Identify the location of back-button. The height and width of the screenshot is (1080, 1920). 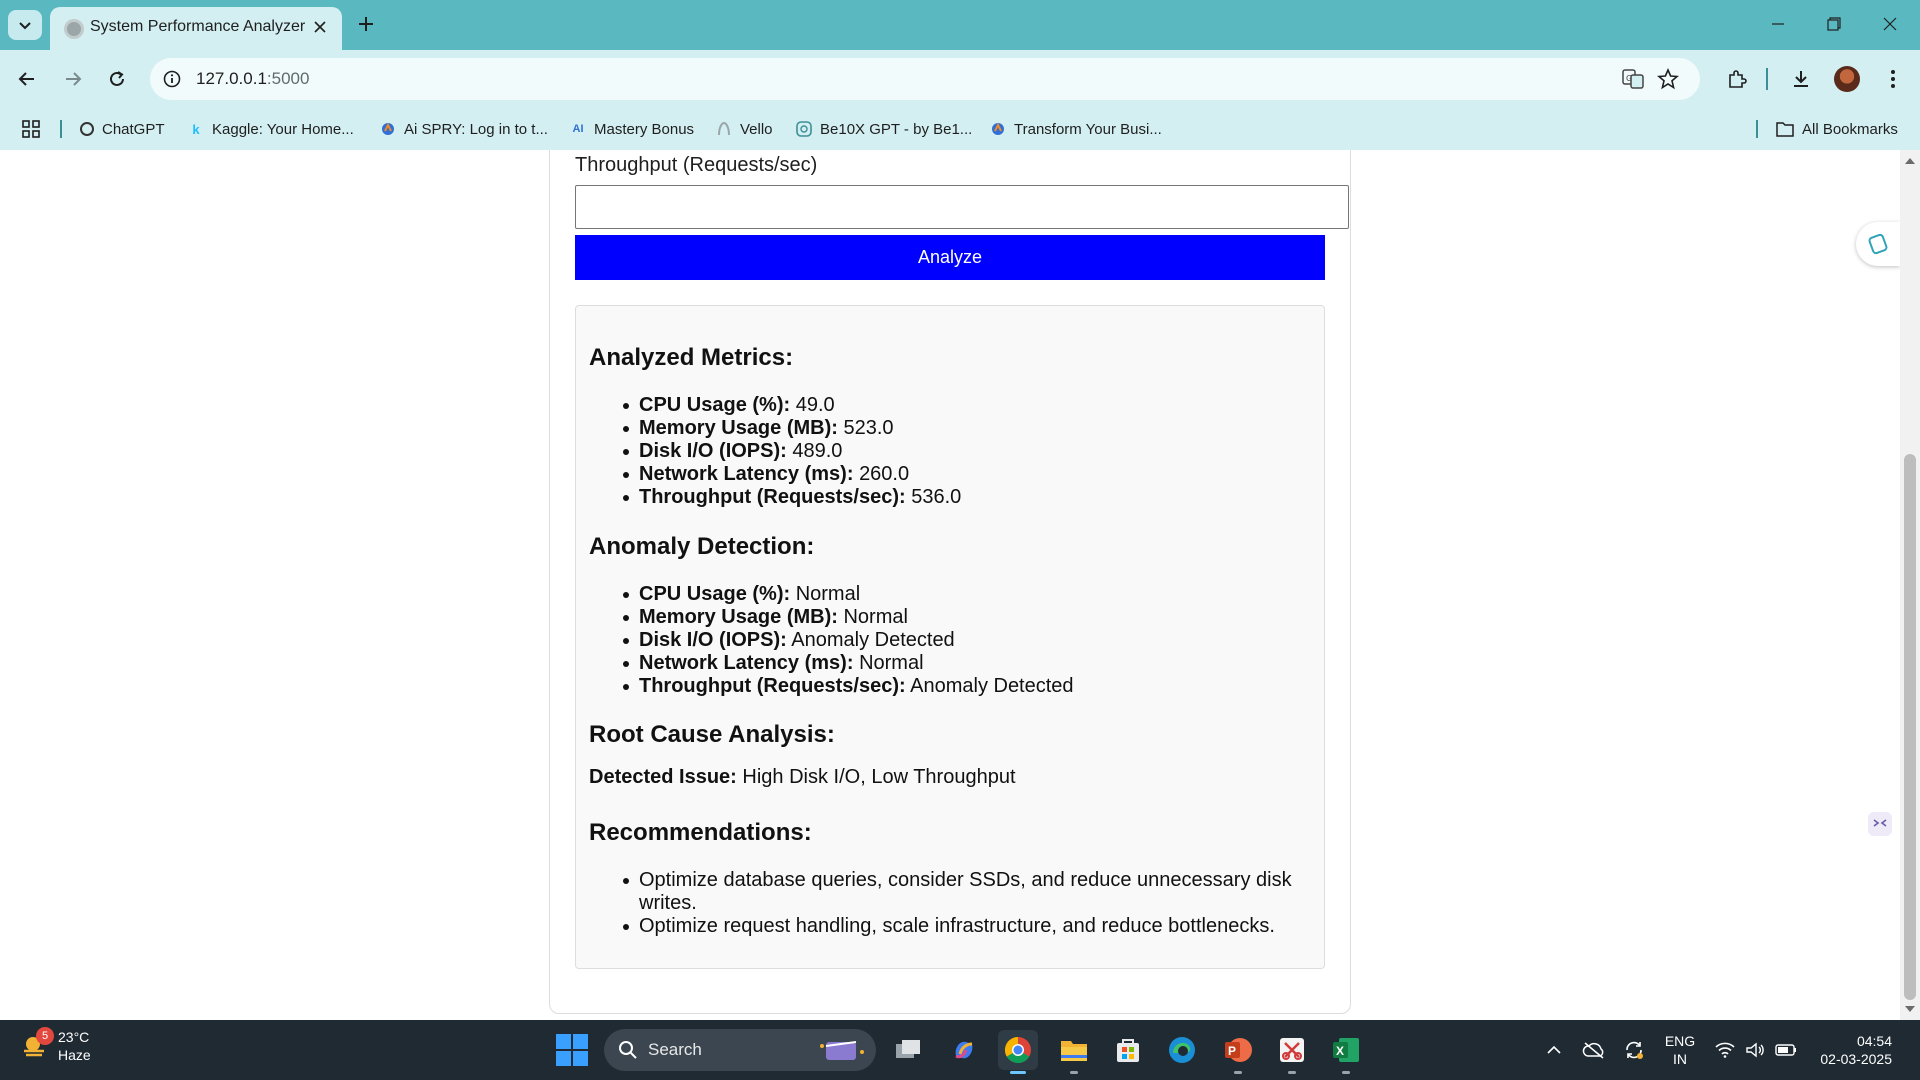
(27, 79).